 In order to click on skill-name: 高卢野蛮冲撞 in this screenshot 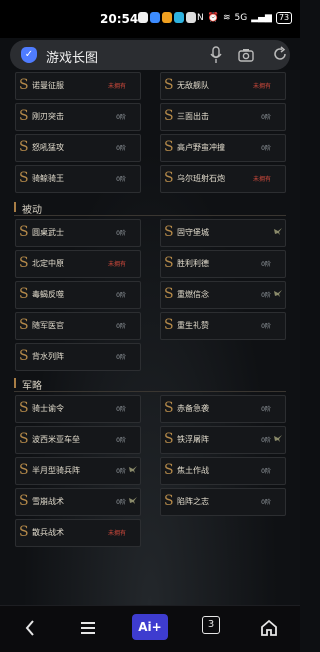, I will do `click(201, 147)`.